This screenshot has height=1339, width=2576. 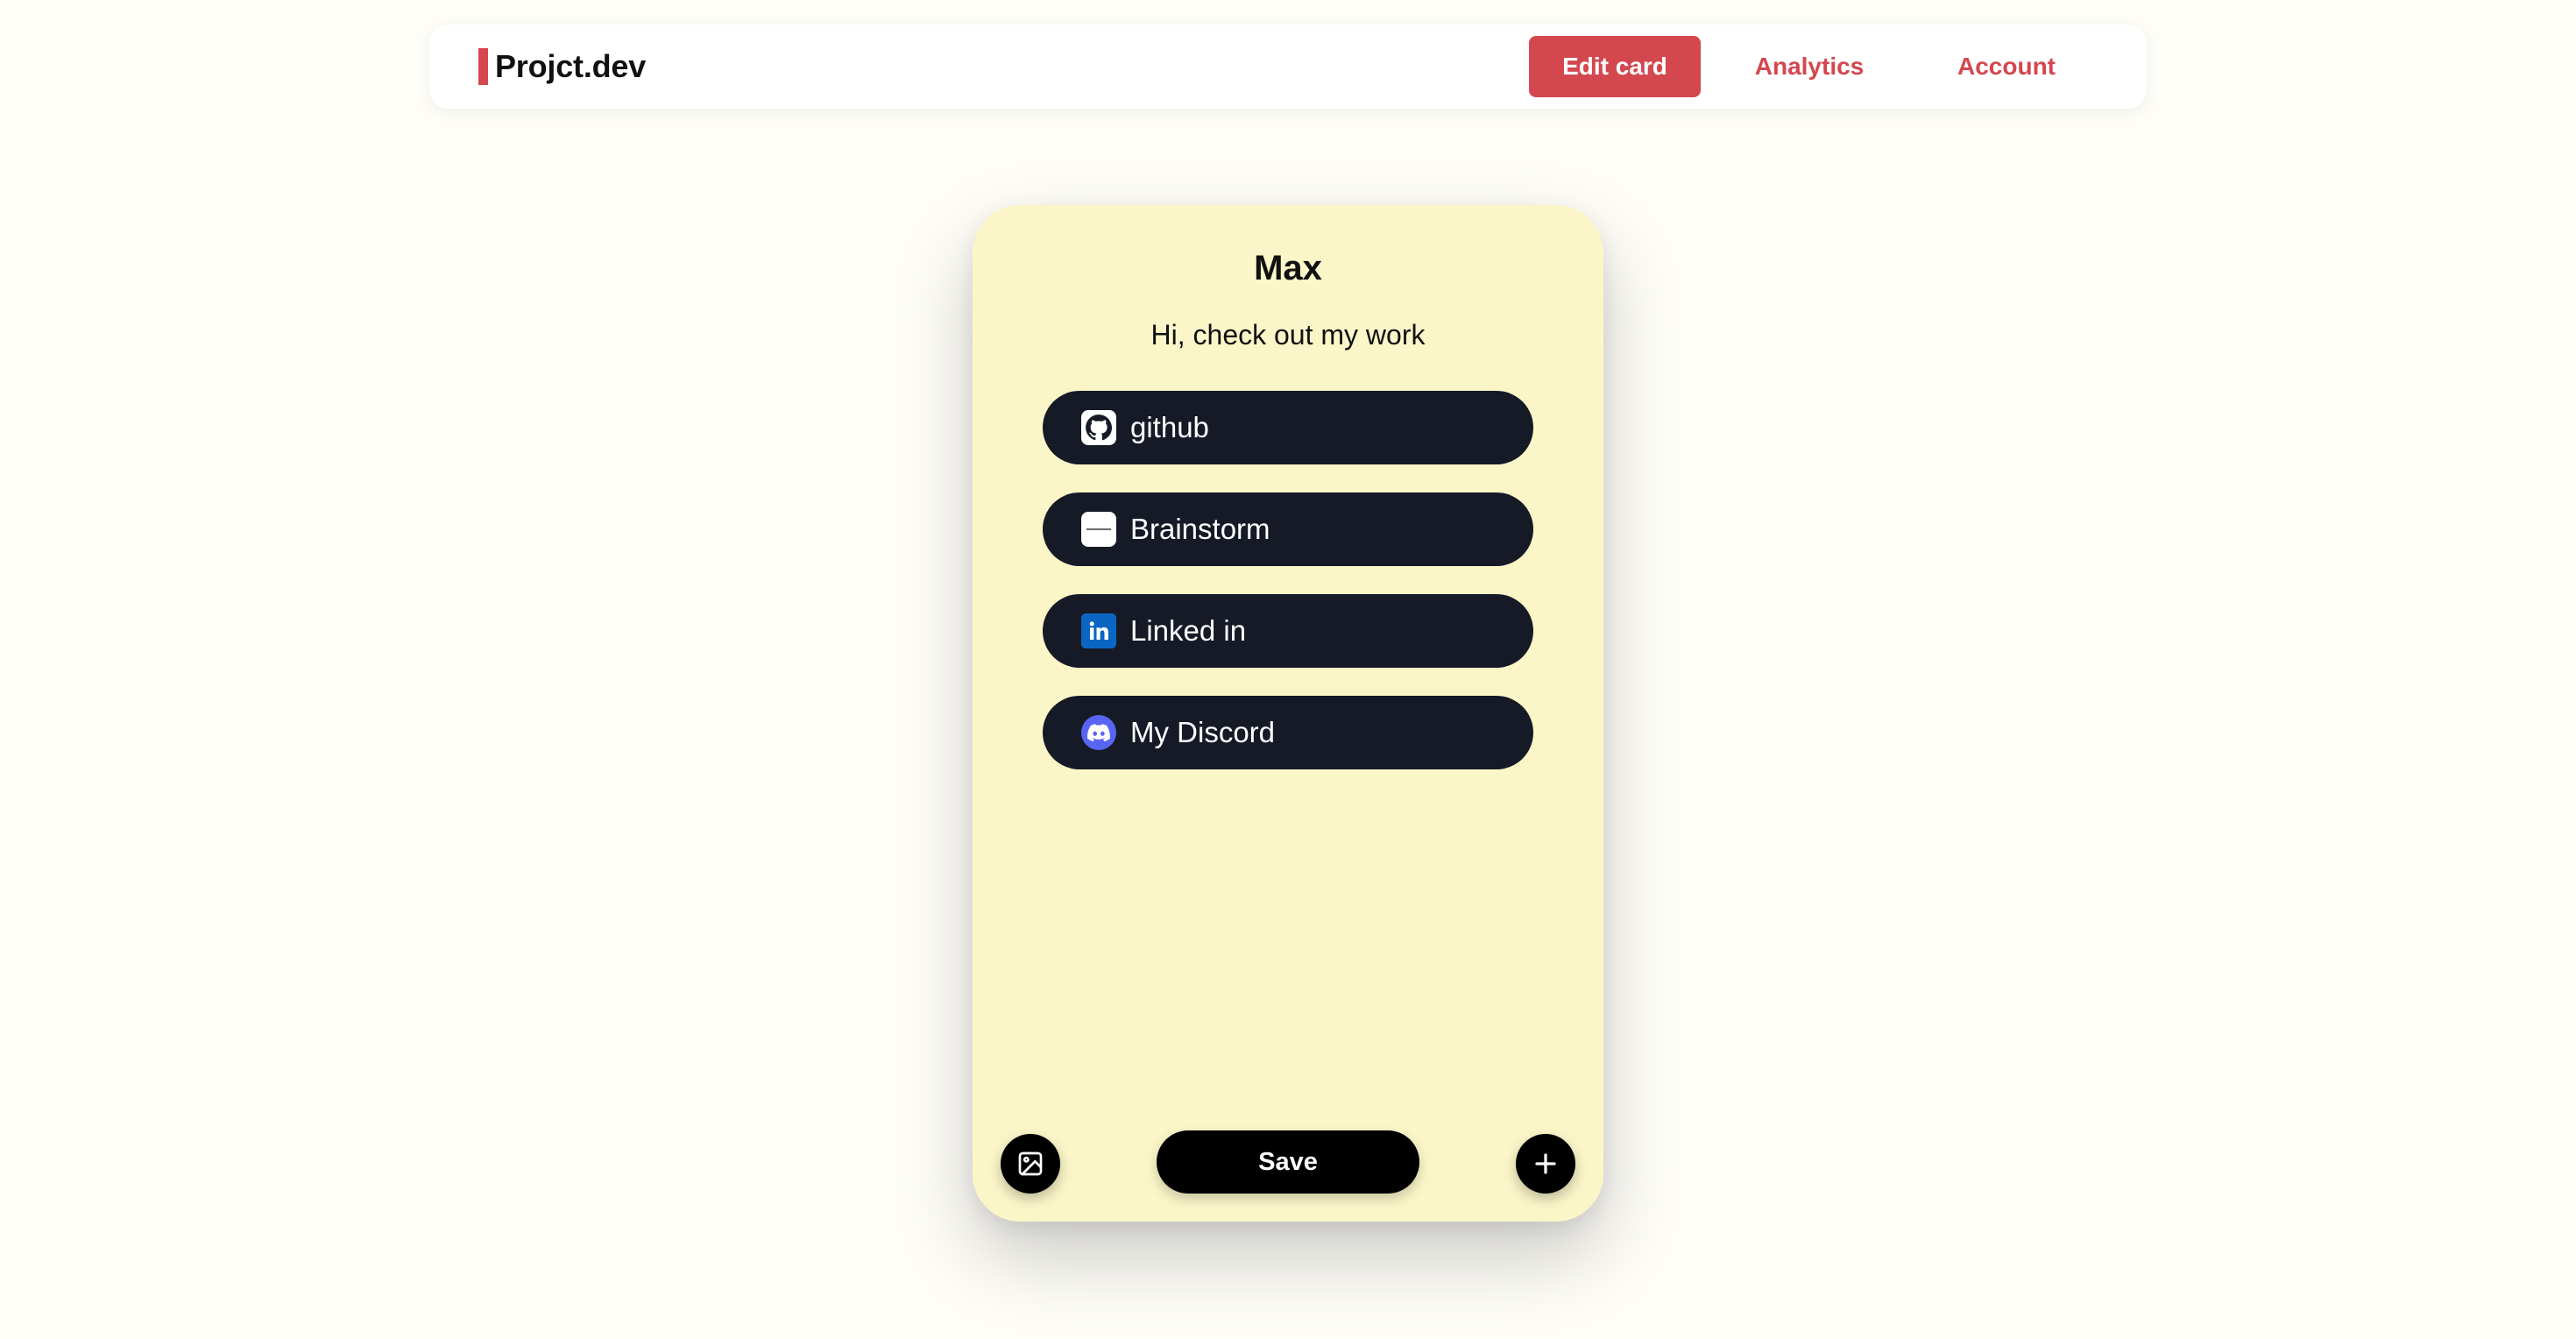 What do you see at coordinates (1288, 631) in the screenshot?
I see `link-button-linkedin: Linked in` at bounding box center [1288, 631].